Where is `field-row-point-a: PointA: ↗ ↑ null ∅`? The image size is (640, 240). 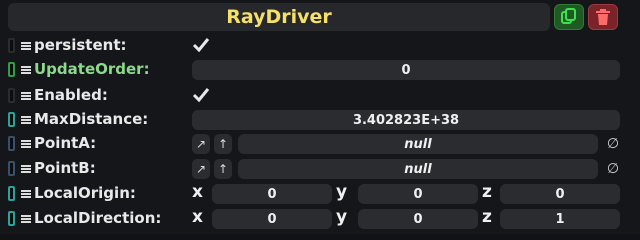
field-row-point-a: PointA: ↗ ↑ null ∅ is located at coordinates (320, 144).